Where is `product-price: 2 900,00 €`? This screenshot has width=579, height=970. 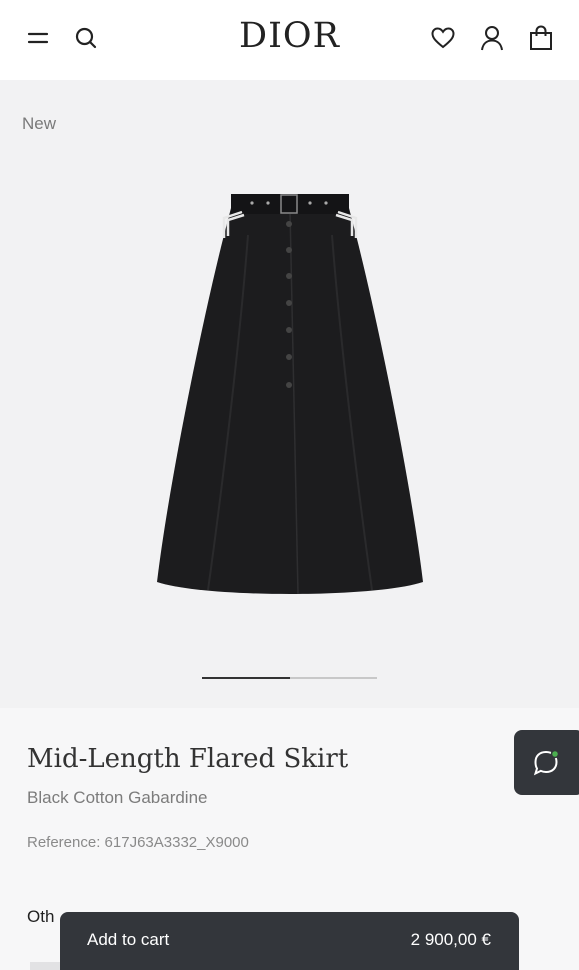 product-price: 2 900,00 € is located at coordinates (450, 939).